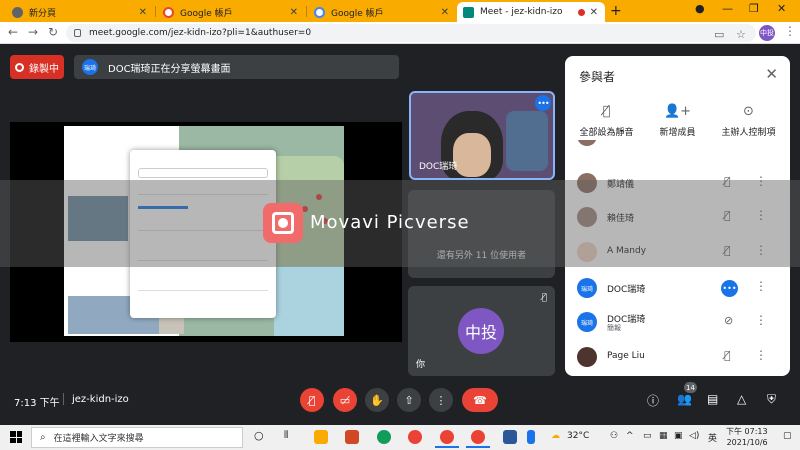  I want to click on participant-name: DOC瑞琦, so click(626, 290).